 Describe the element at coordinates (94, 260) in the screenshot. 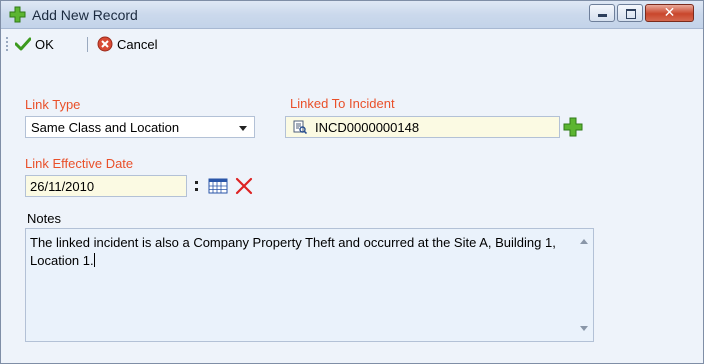

I see `text-caret` at that location.